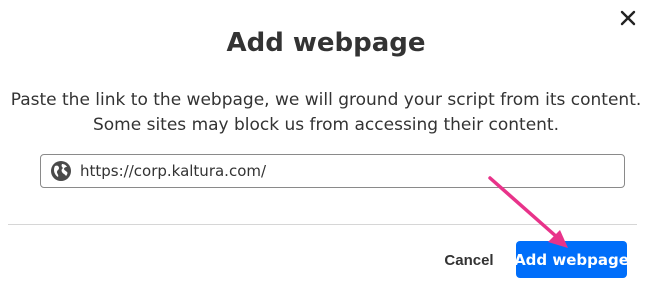  What do you see at coordinates (61, 171) in the screenshot?
I see `globe-icon` at bounding box center [61, 171].